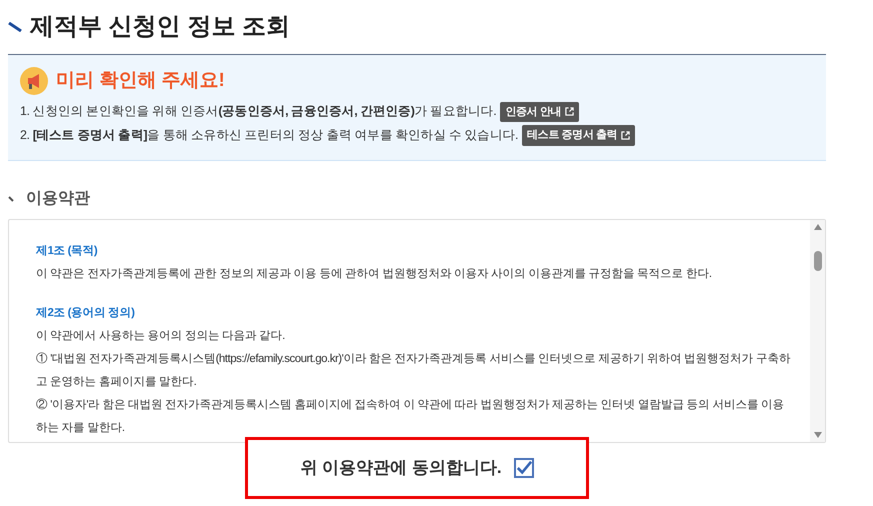 The image size is (873, 506). What do you see at coordinates (269, 135) in the screenshot?
I see `notice-text: 2. [테스트 증명서 출력]을 통해 소유하신 프린터의 정상 출력 여부를 확인하실 수 있습니다.` at bounding box center [269, 135].